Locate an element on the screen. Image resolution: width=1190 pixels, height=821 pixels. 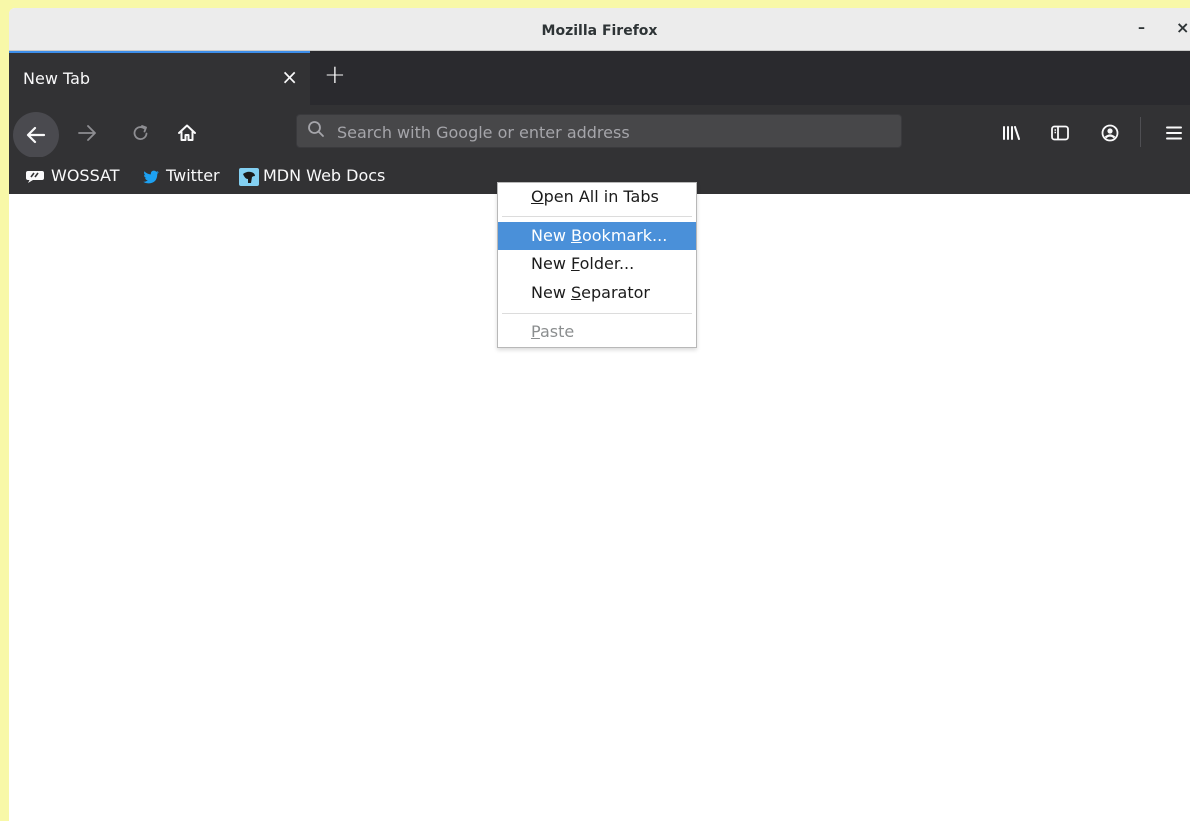
url-input is located at coordinates (612, 132).